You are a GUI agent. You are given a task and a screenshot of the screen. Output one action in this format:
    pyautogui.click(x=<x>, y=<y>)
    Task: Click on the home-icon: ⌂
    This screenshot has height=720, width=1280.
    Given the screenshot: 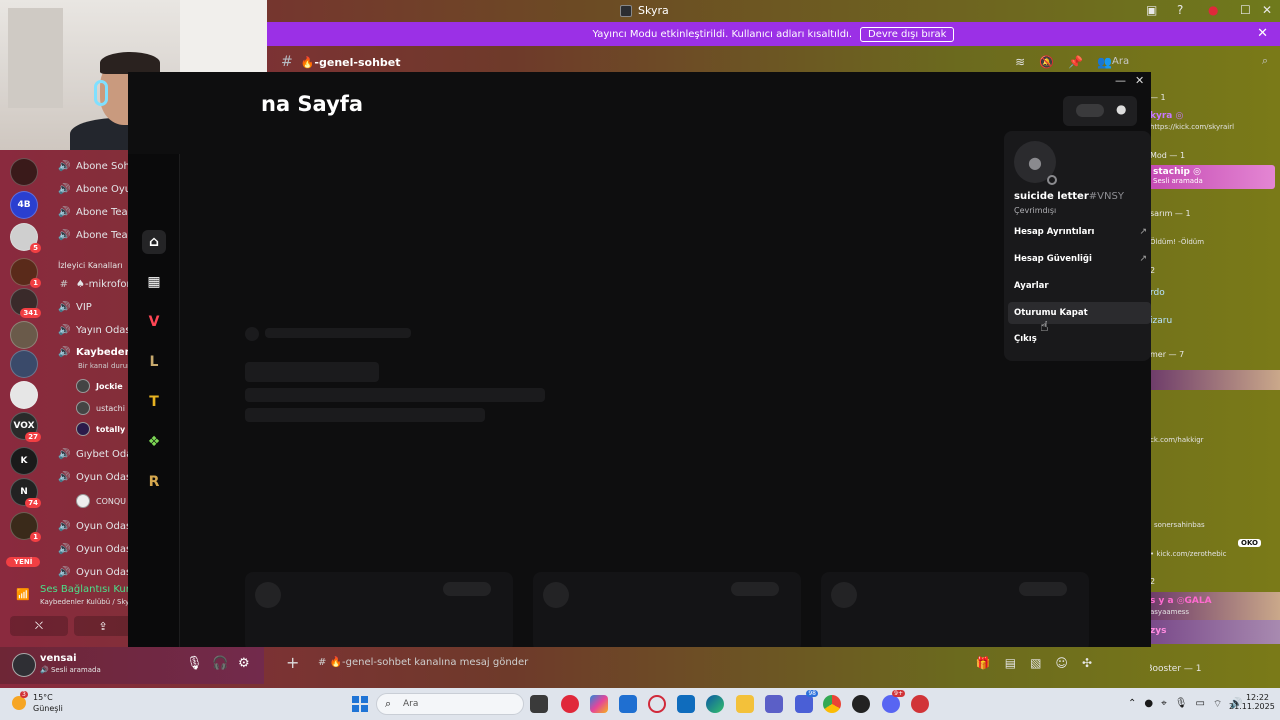 What is the action you would take?
    pyautogui.click(x=154, y=242)
    